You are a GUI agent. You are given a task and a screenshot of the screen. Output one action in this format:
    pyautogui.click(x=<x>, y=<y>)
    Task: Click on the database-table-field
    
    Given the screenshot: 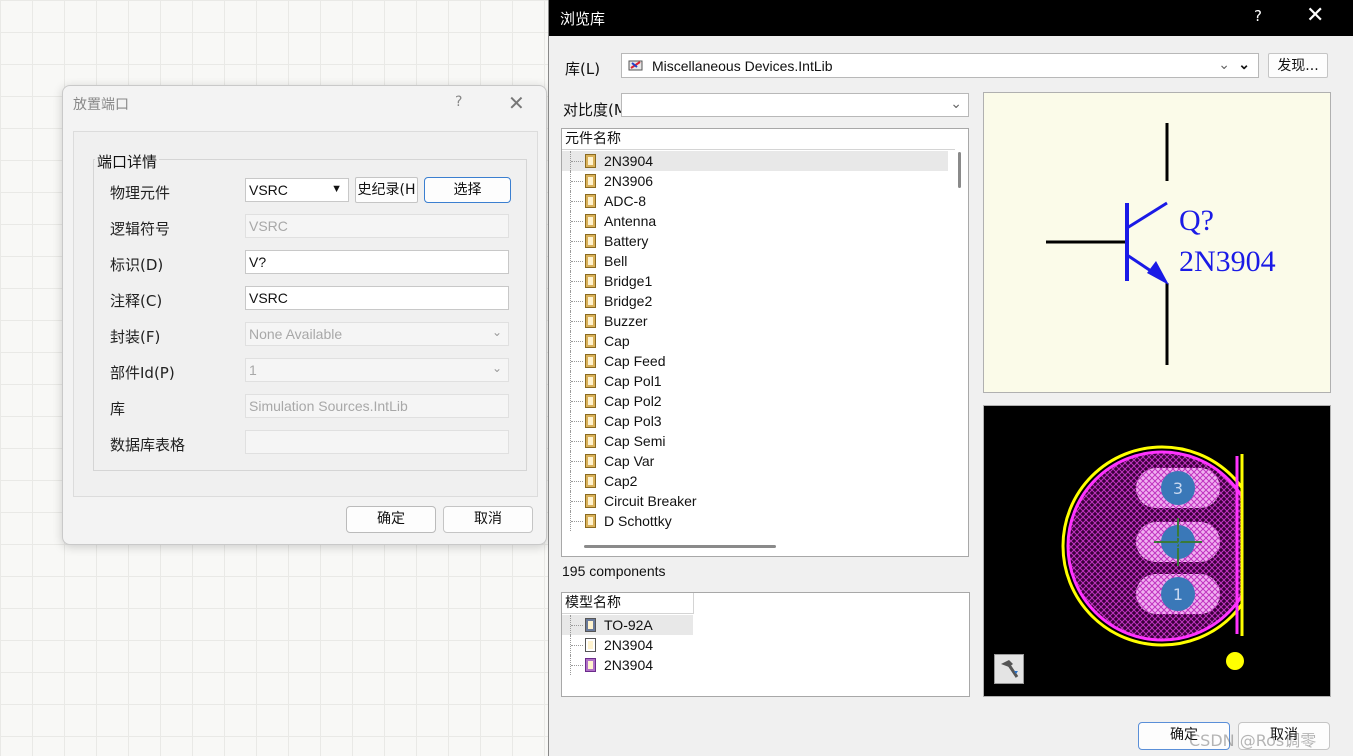 What is the action you would take?
    pyautogui.click(x=377, y=442)
    